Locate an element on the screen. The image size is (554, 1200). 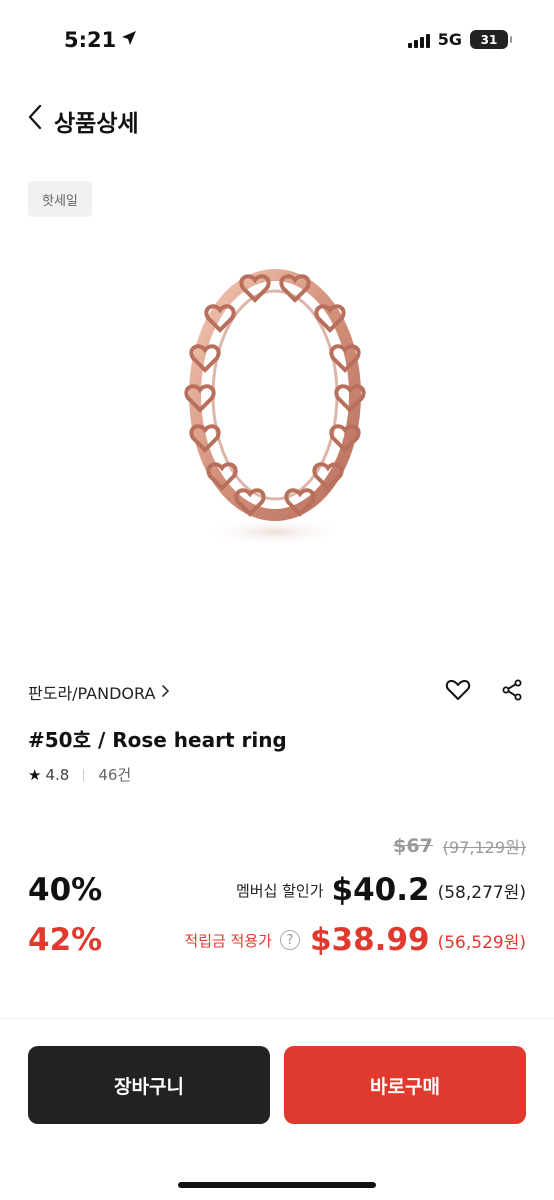
navigation-arrow-icon is located at coordinates (129, 40).